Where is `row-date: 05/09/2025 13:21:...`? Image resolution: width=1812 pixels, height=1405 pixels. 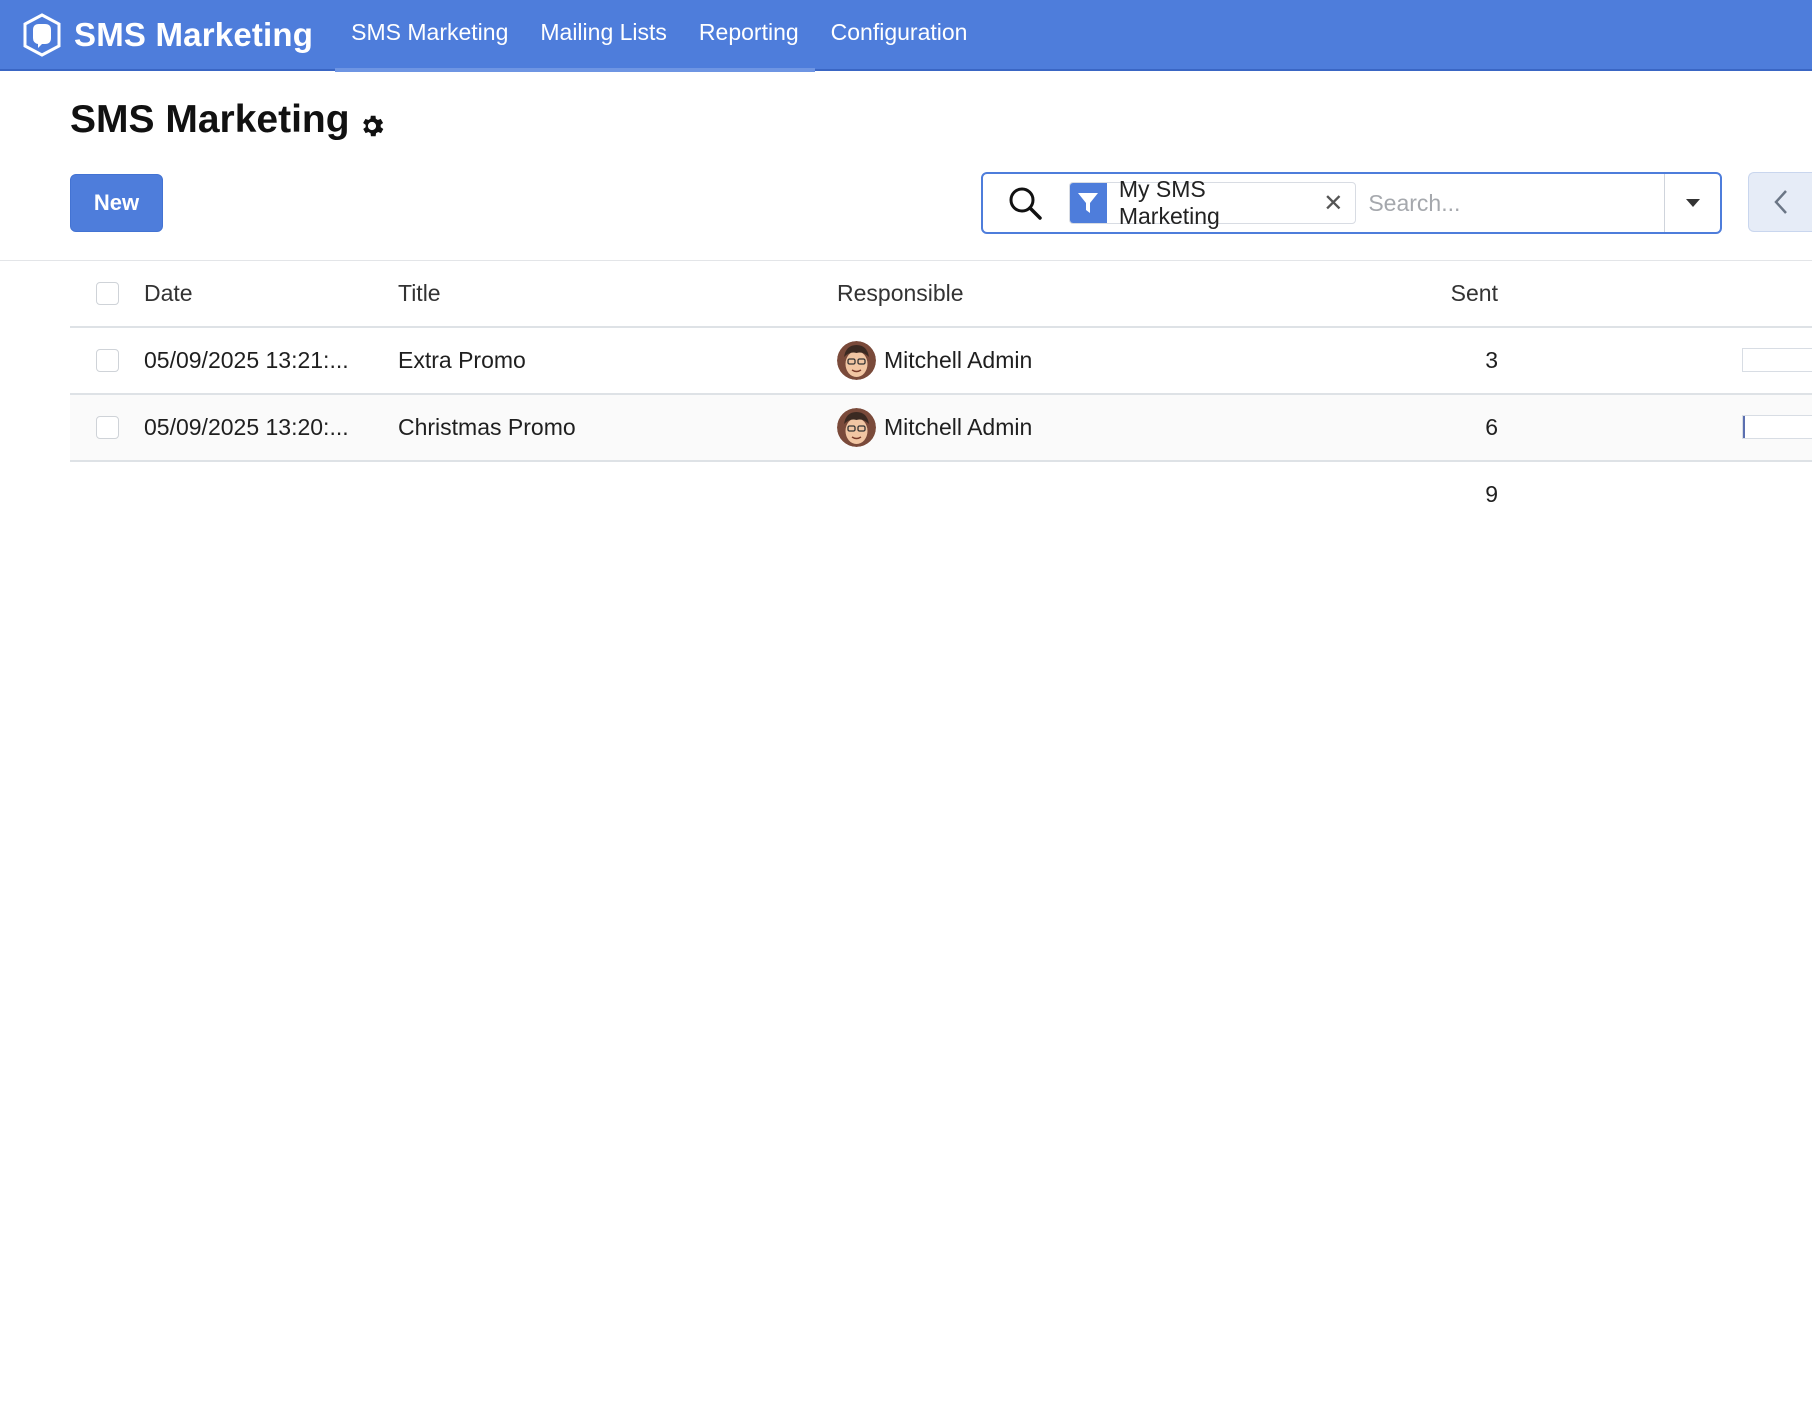 row-date: 05/09/2025 13:21:... is located at coordinates (246, 360).